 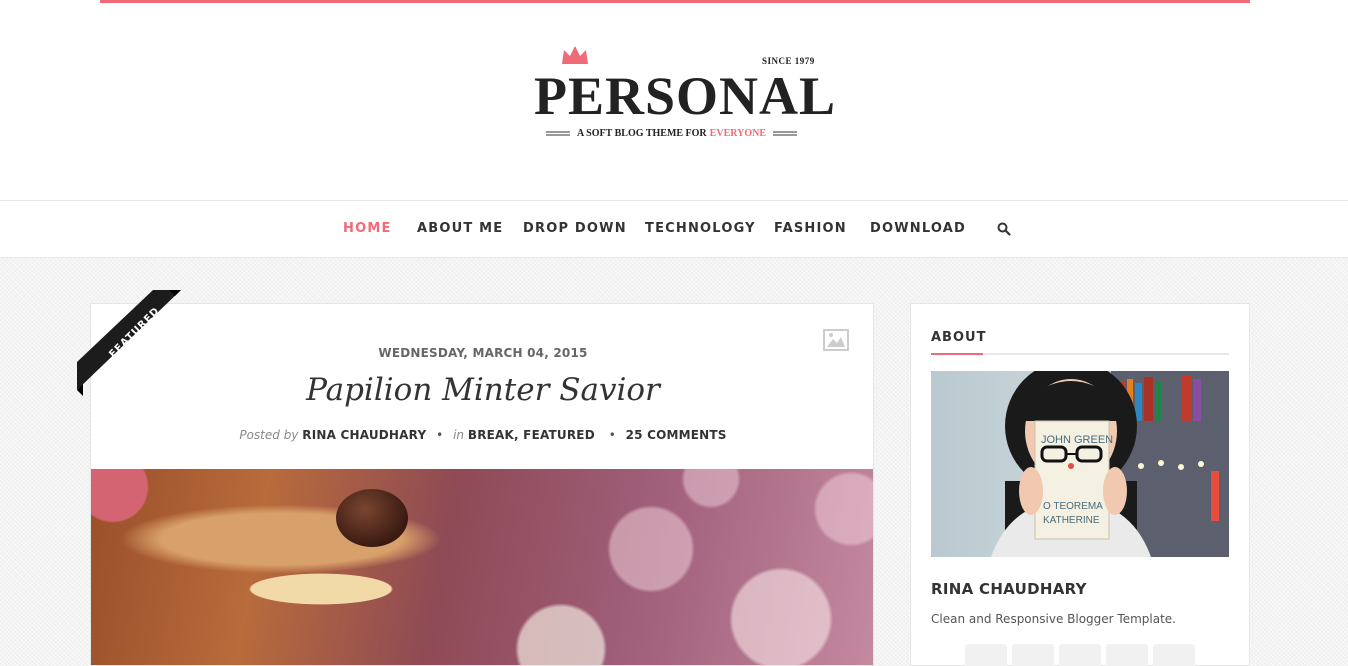 I want to click on crown-icon, so click(x=575, y=55).